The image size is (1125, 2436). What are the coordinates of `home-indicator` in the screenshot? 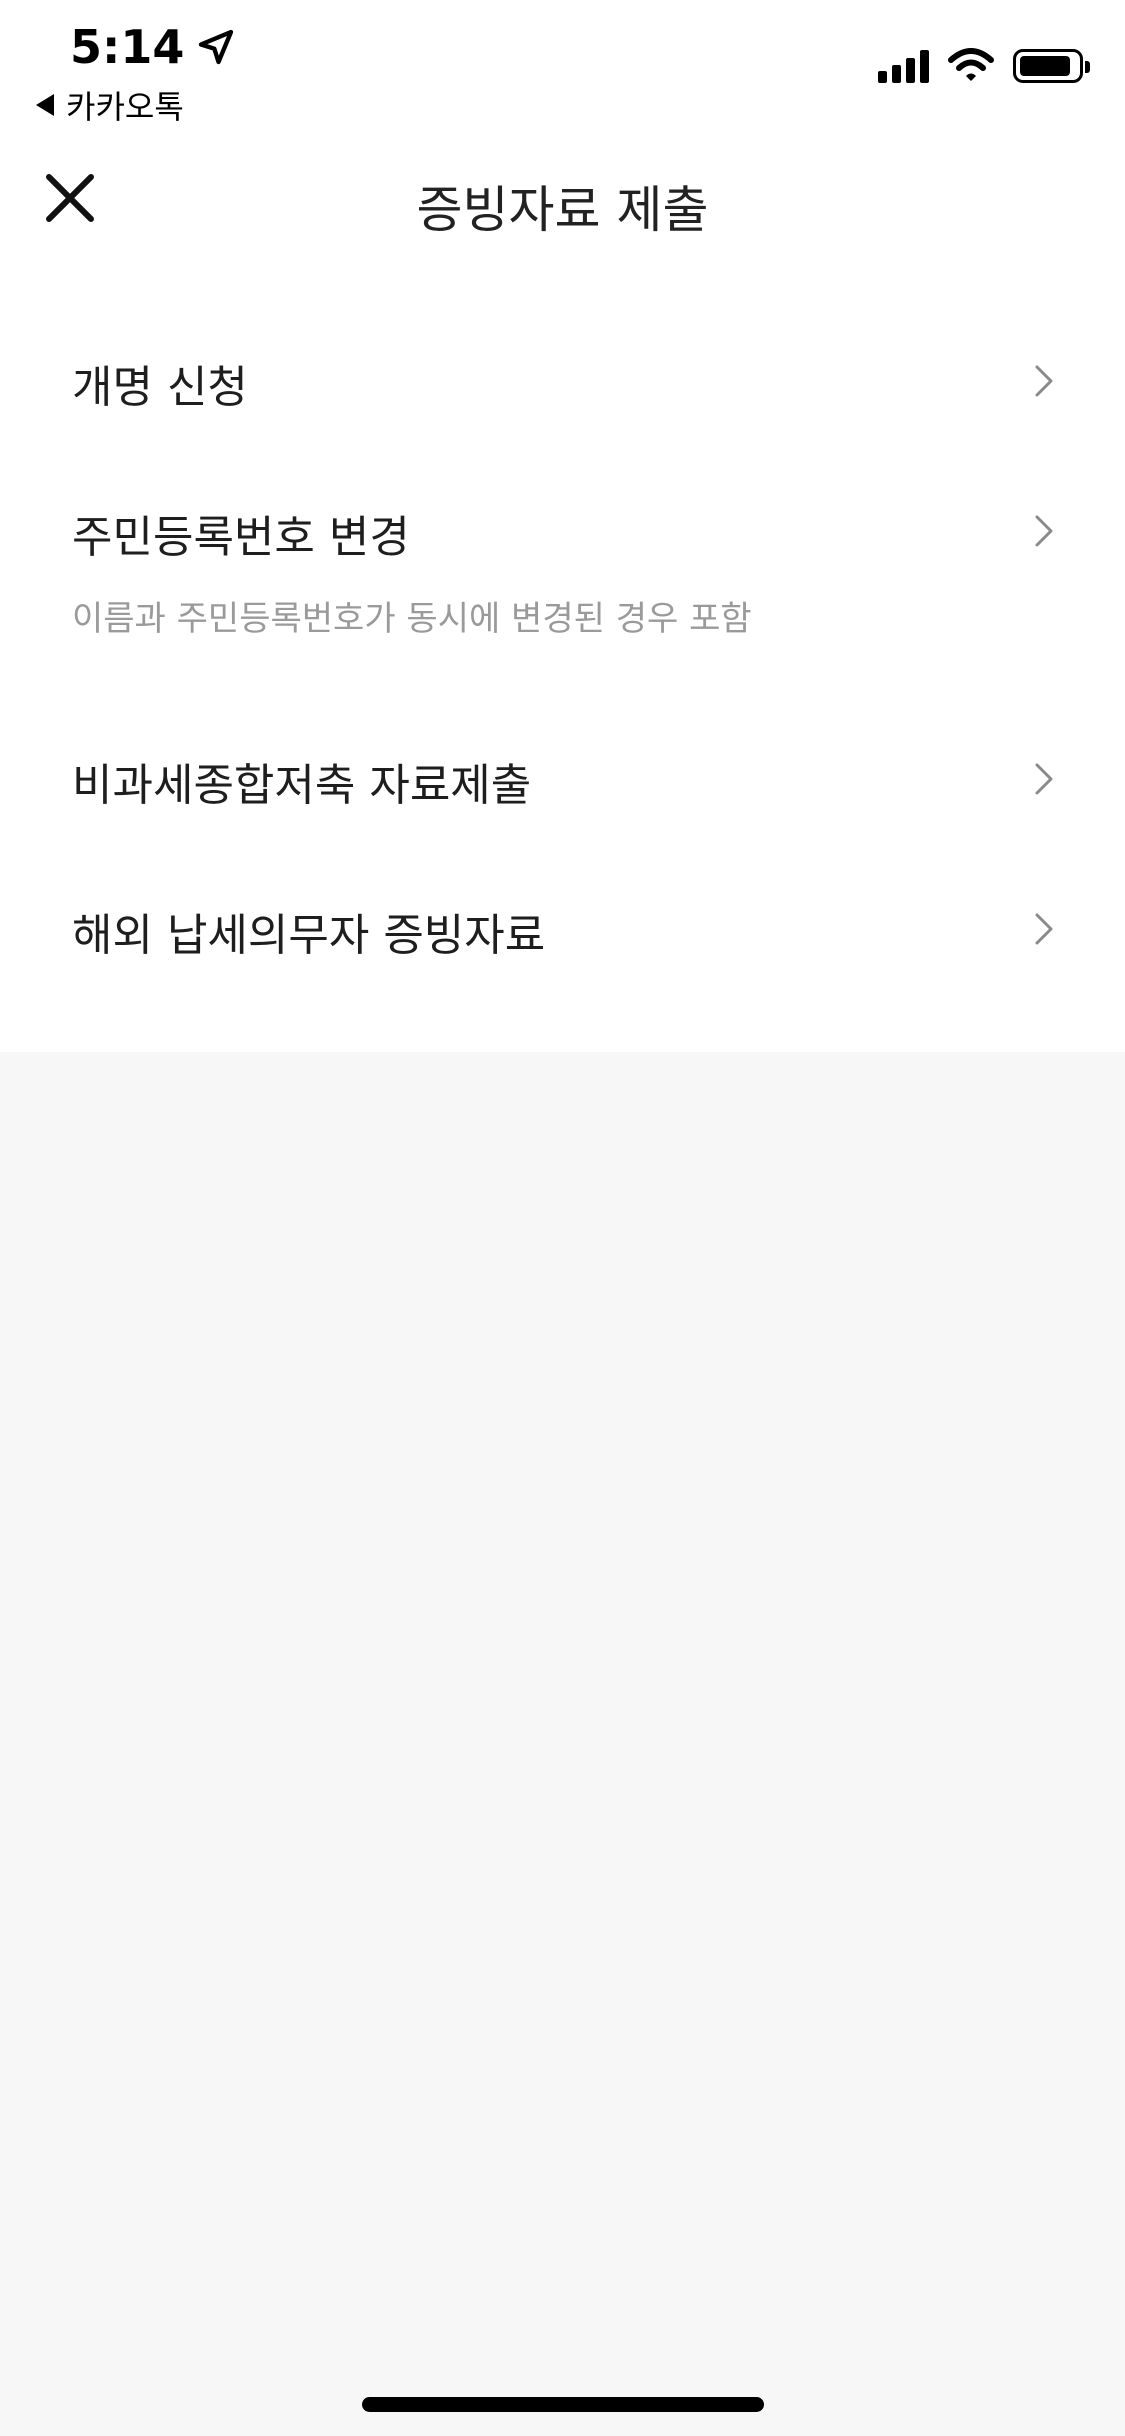 It's located at (563, 2404).